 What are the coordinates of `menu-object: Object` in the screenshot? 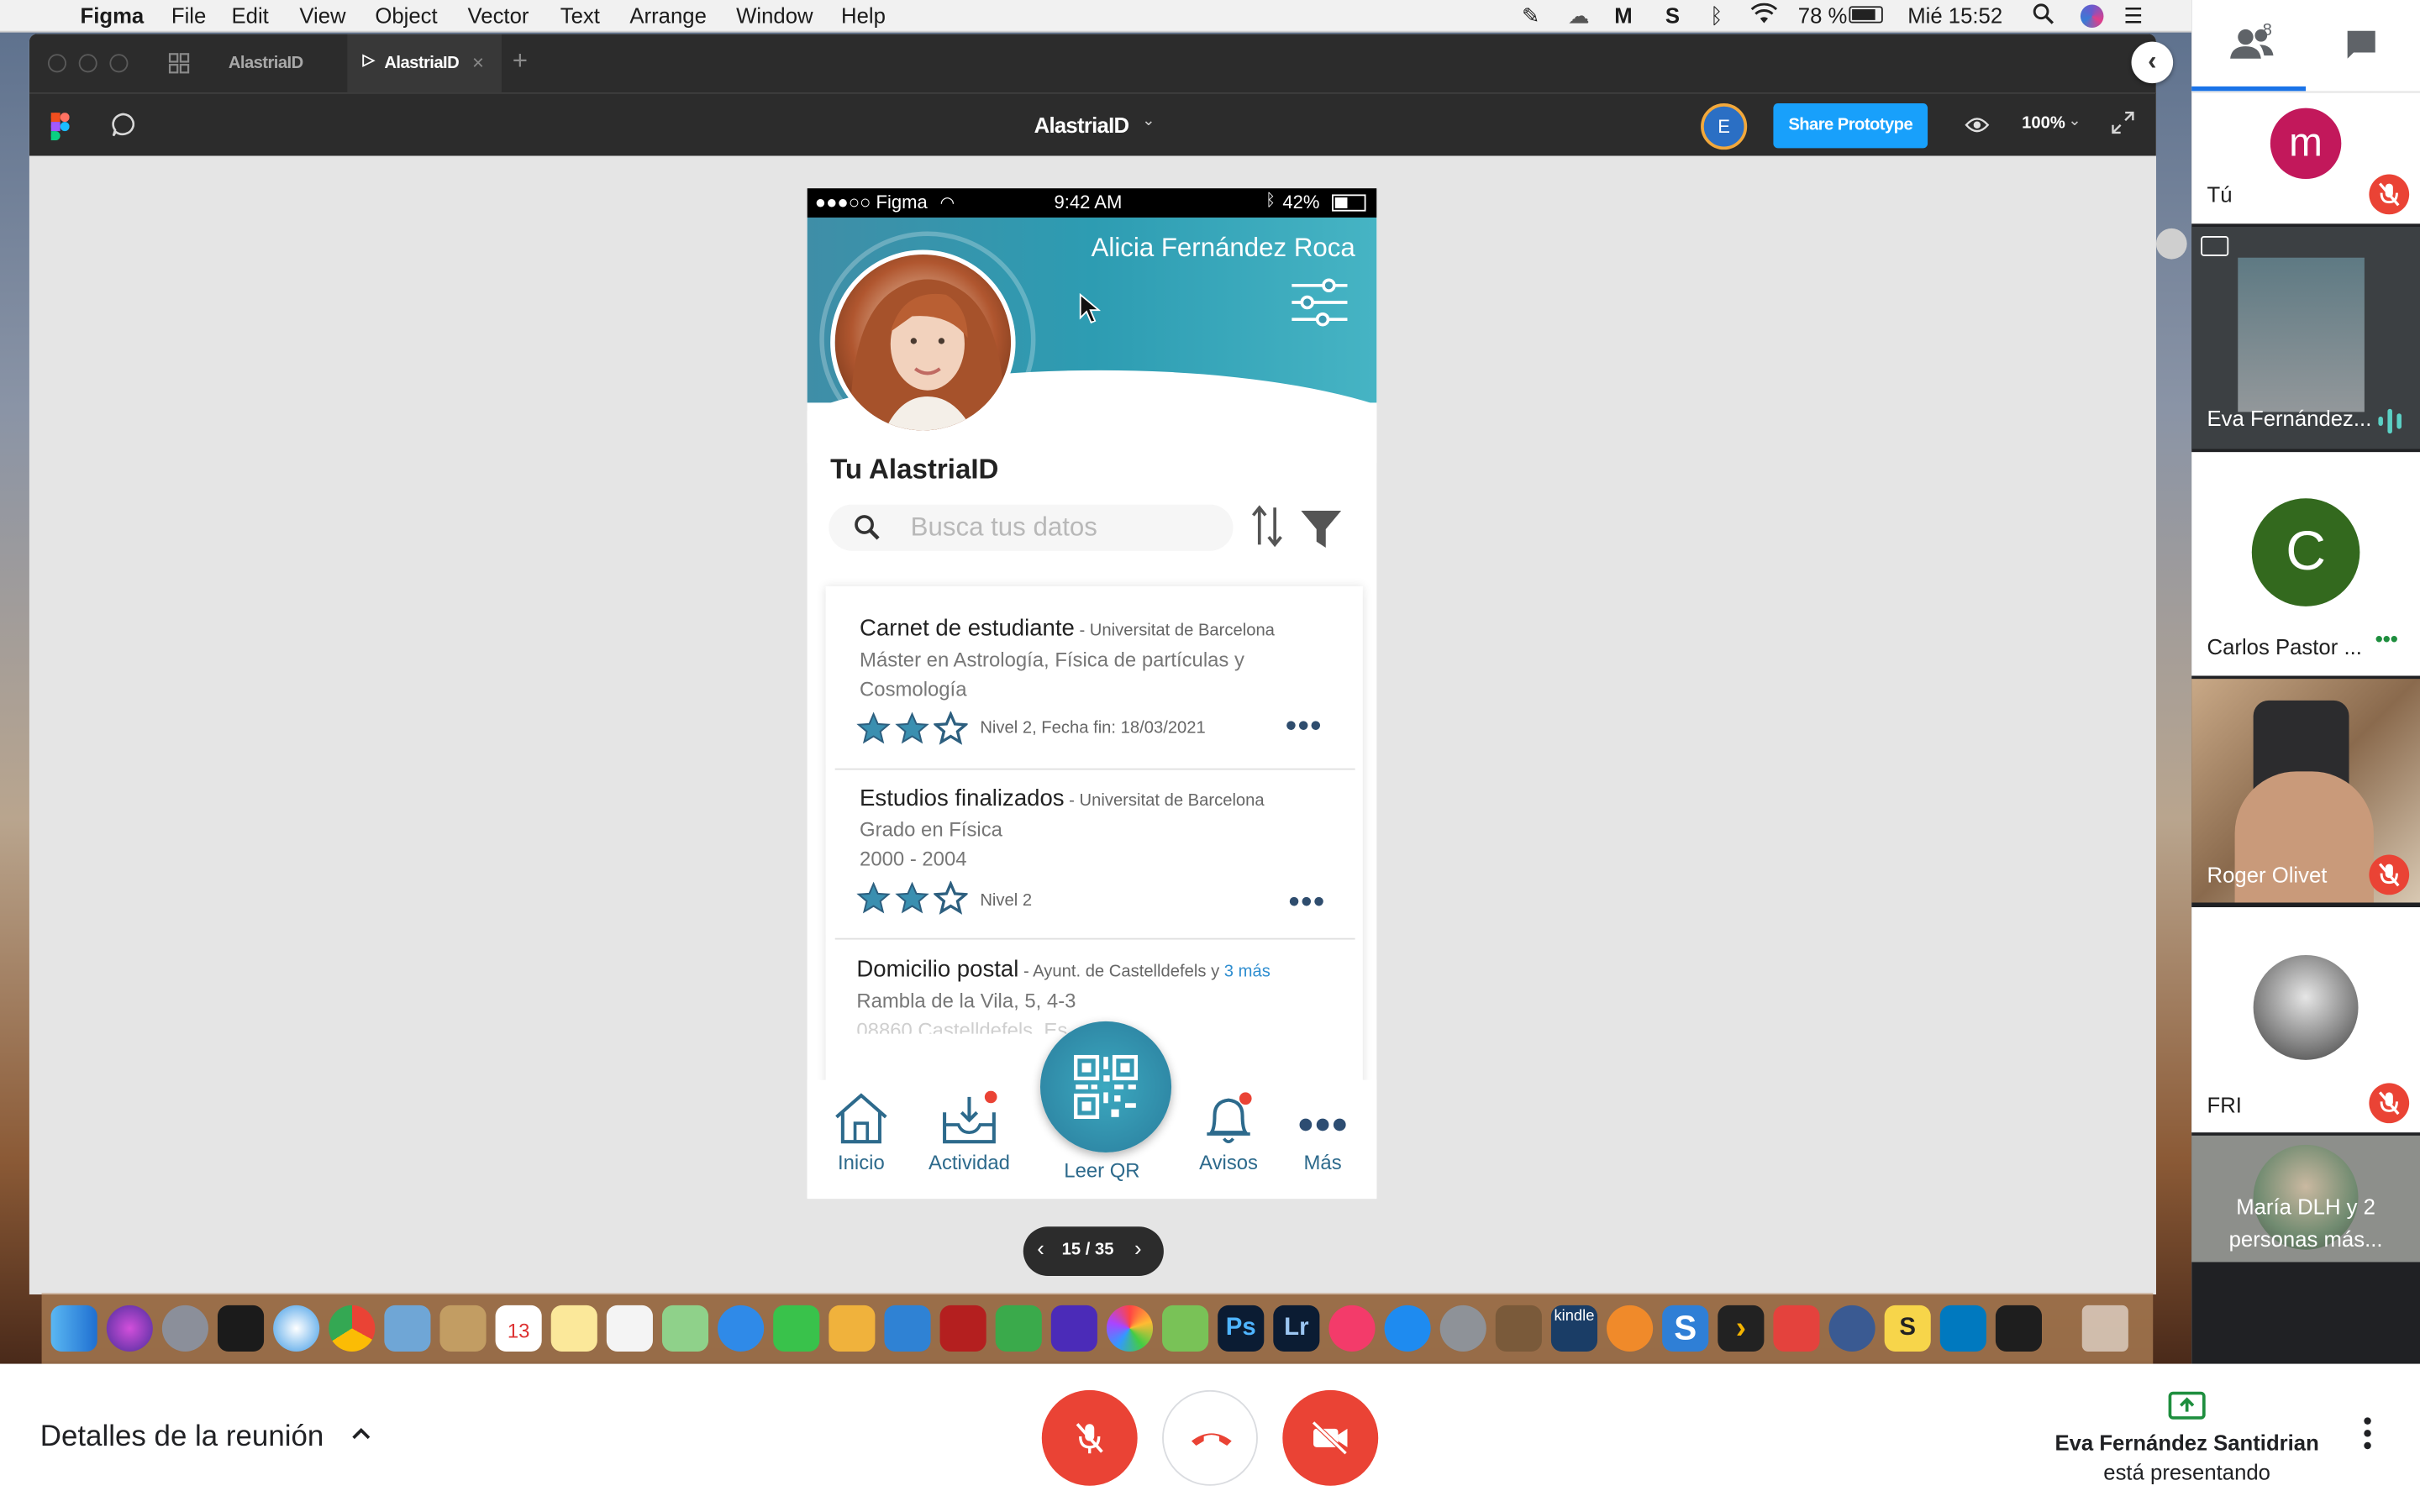 It's located at (406, 15).